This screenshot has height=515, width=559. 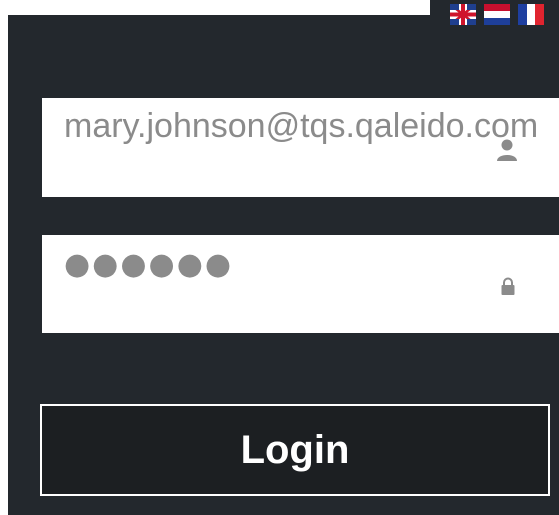 I want to click on fr-flag-icon, so click(x=531, y=14).